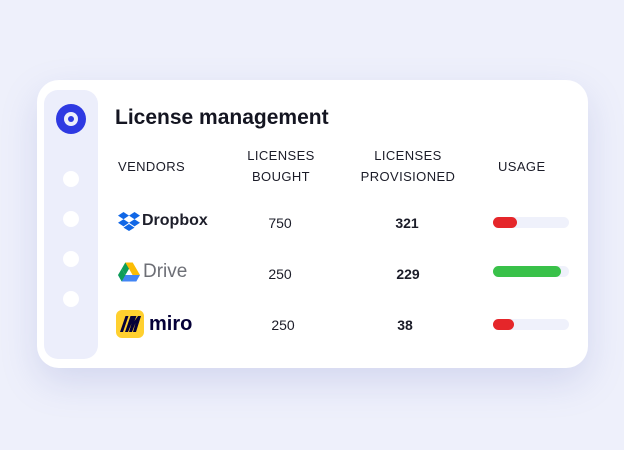 The height and width of the screenshot is (450, 624). I want to click on column-header-vendors: VENDORS, so click(152, 166).